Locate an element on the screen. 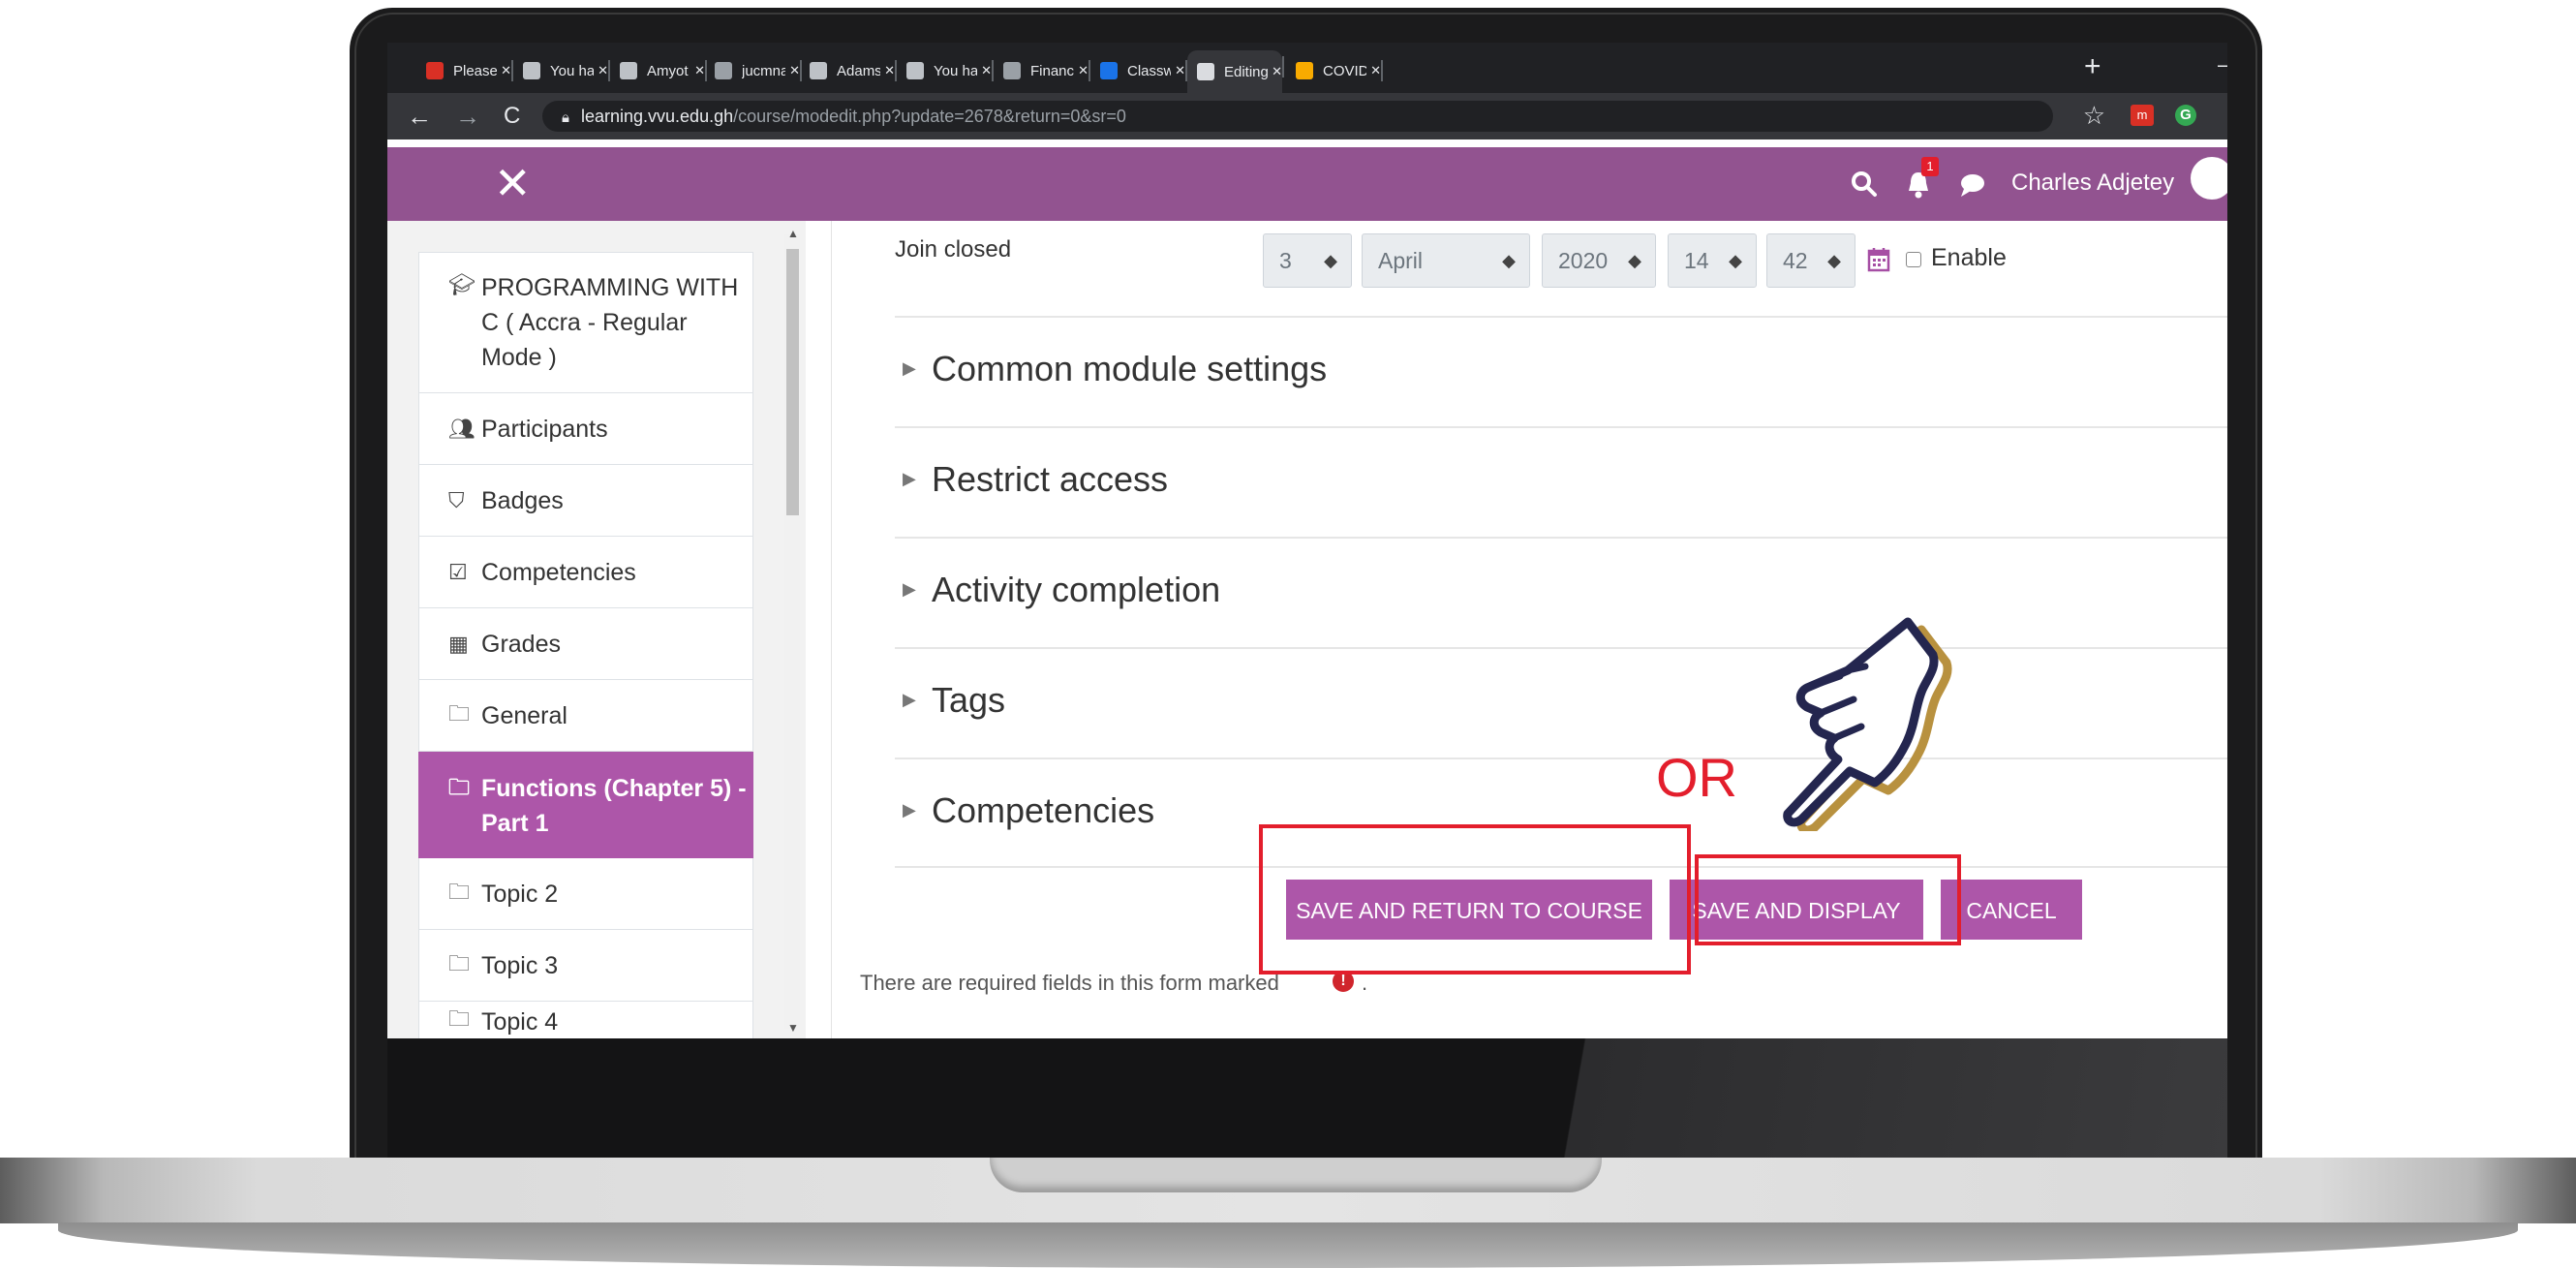 The image size is (2576, 1268). select-caret-icon: ◆ is located at coordinates (1834, 260).